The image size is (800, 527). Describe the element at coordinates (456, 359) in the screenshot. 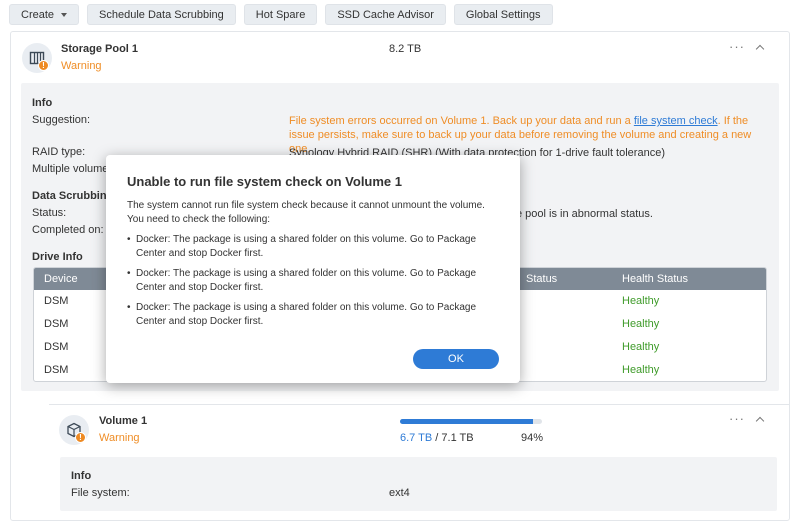

I see `ok-button: OK` at that location.